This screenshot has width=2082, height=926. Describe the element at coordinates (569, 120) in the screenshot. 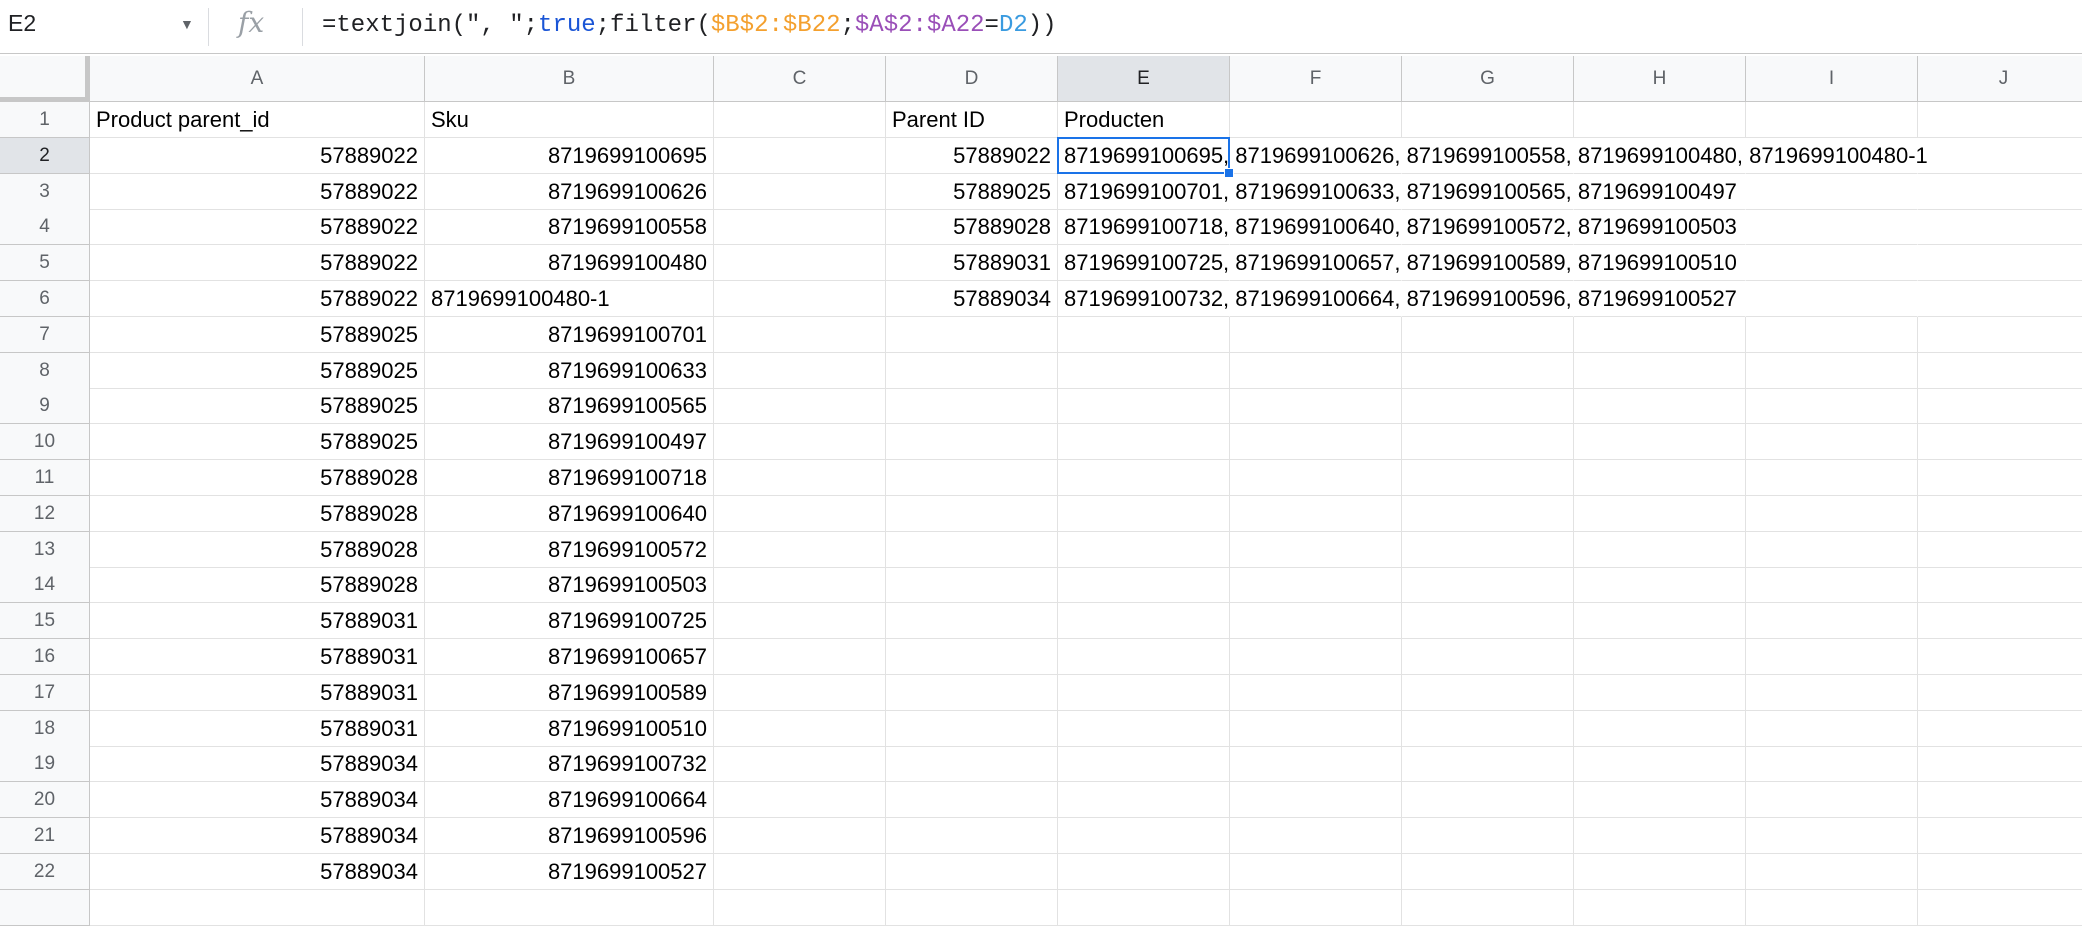

I see `header-cell-b: Sku` at that location.